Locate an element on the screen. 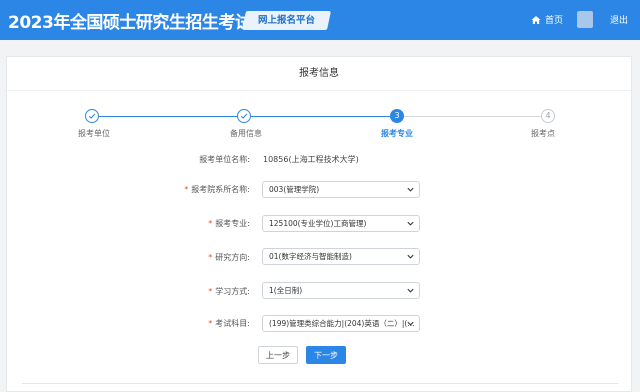  unit-label: 报考单位名称: is located at coordinates (224, 159).